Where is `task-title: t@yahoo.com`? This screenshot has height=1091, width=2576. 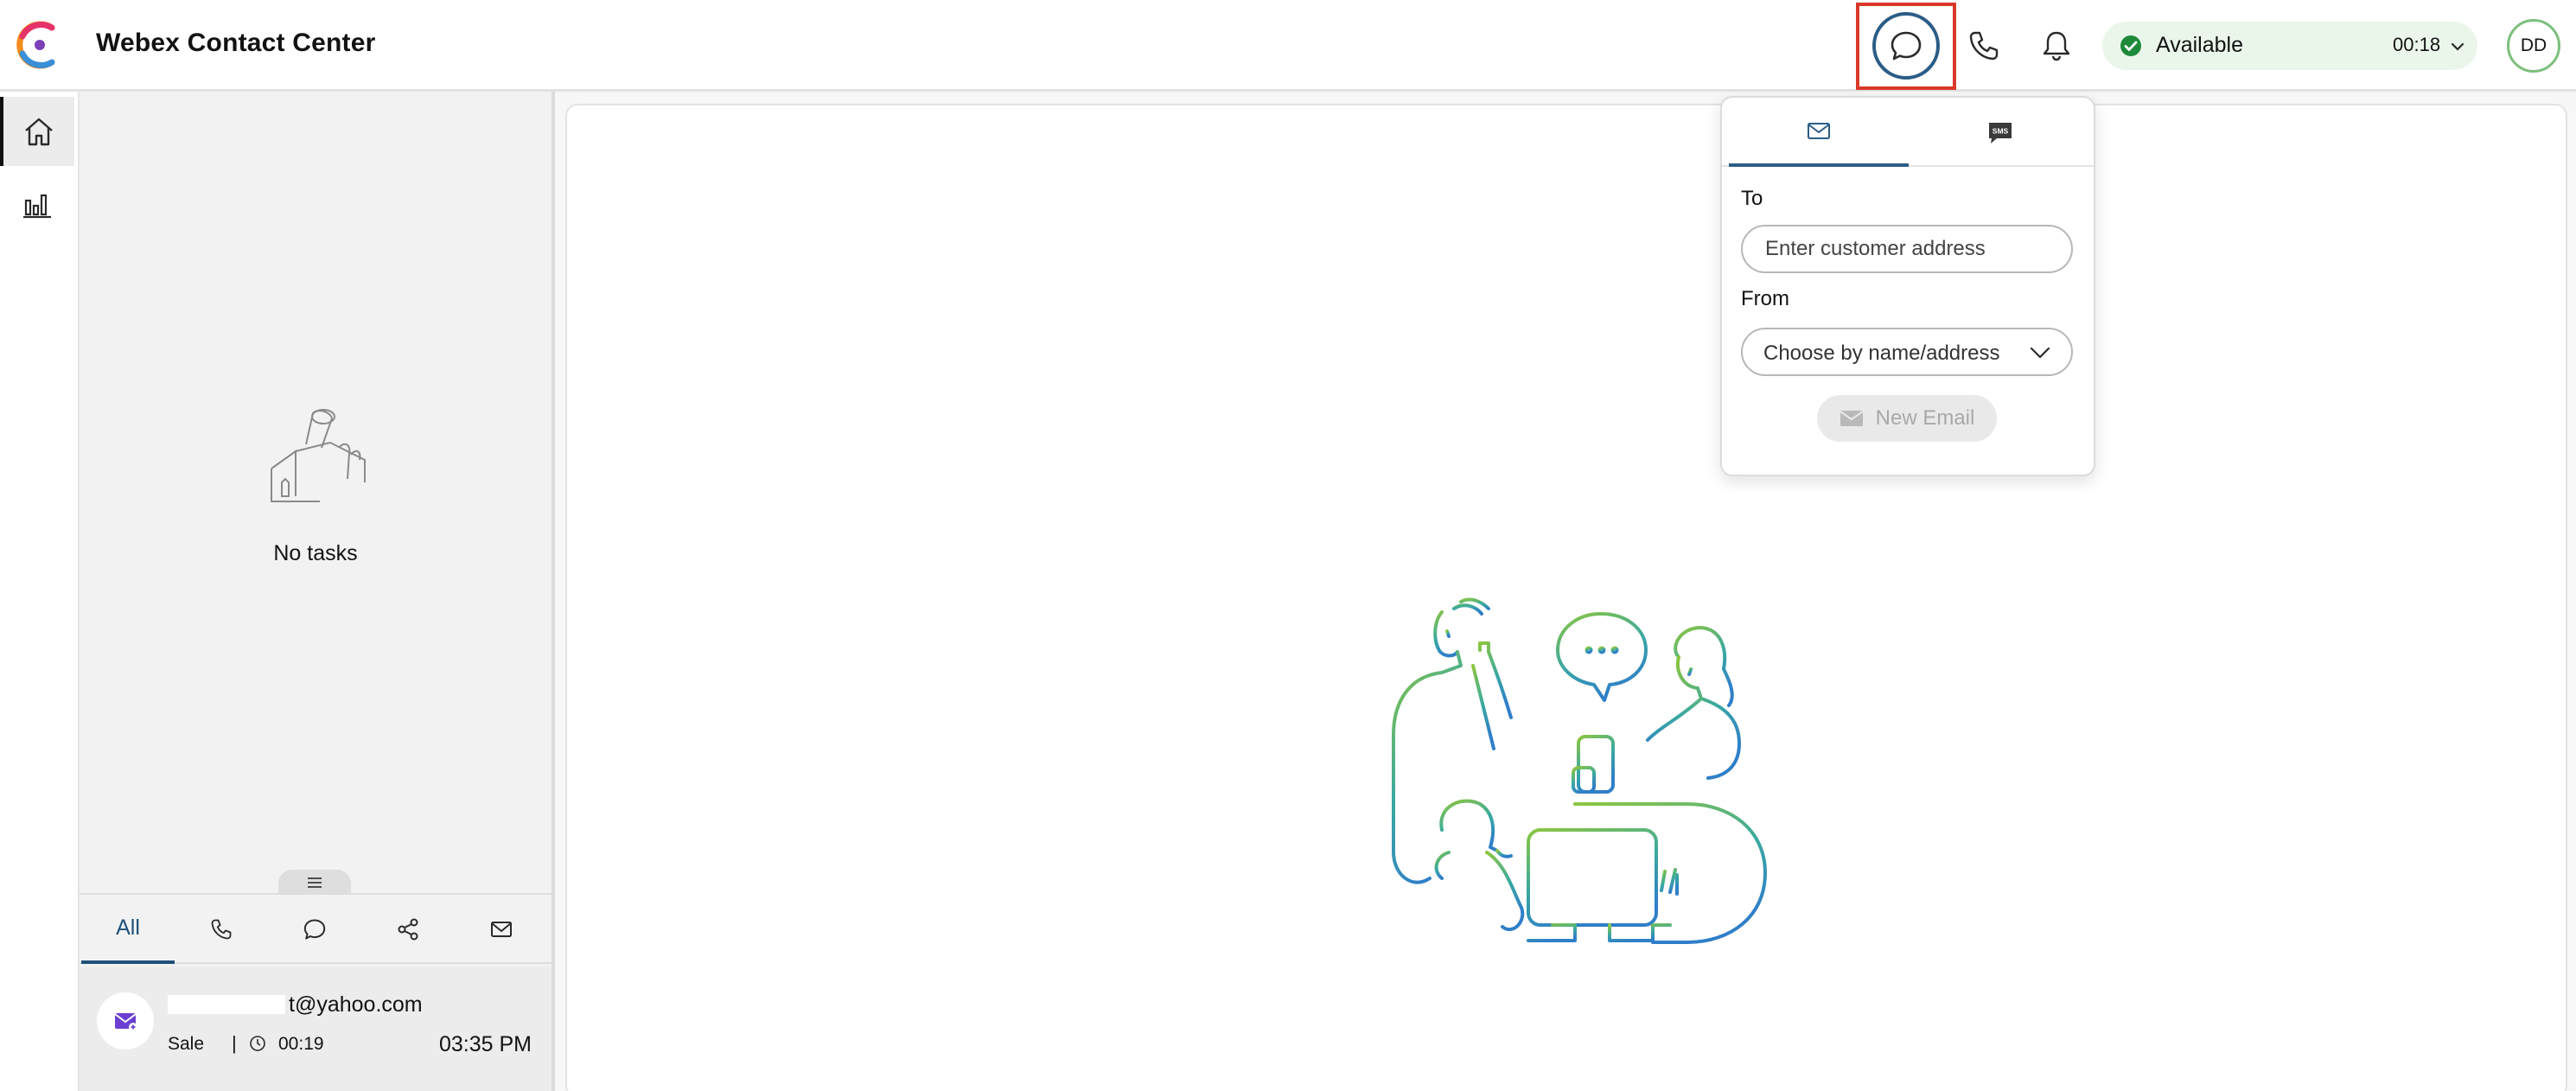
task-title: t@yahoo.com is located at coordinates (295, 1005).